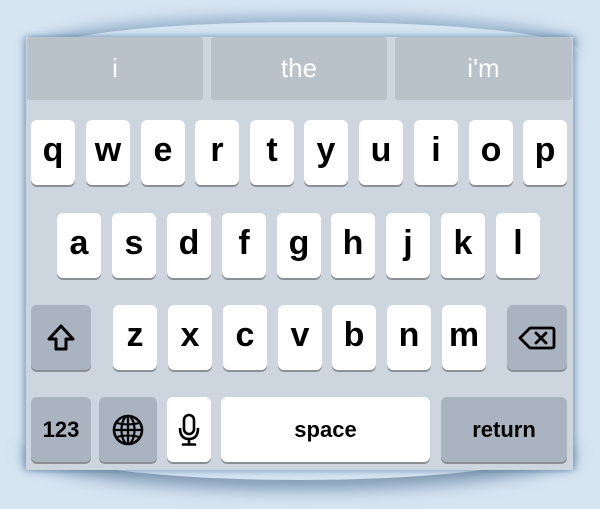  What do you see at coordinates (354, 337) in the screenshot?
I see `key-b: b` at bounding box center [354, 337].